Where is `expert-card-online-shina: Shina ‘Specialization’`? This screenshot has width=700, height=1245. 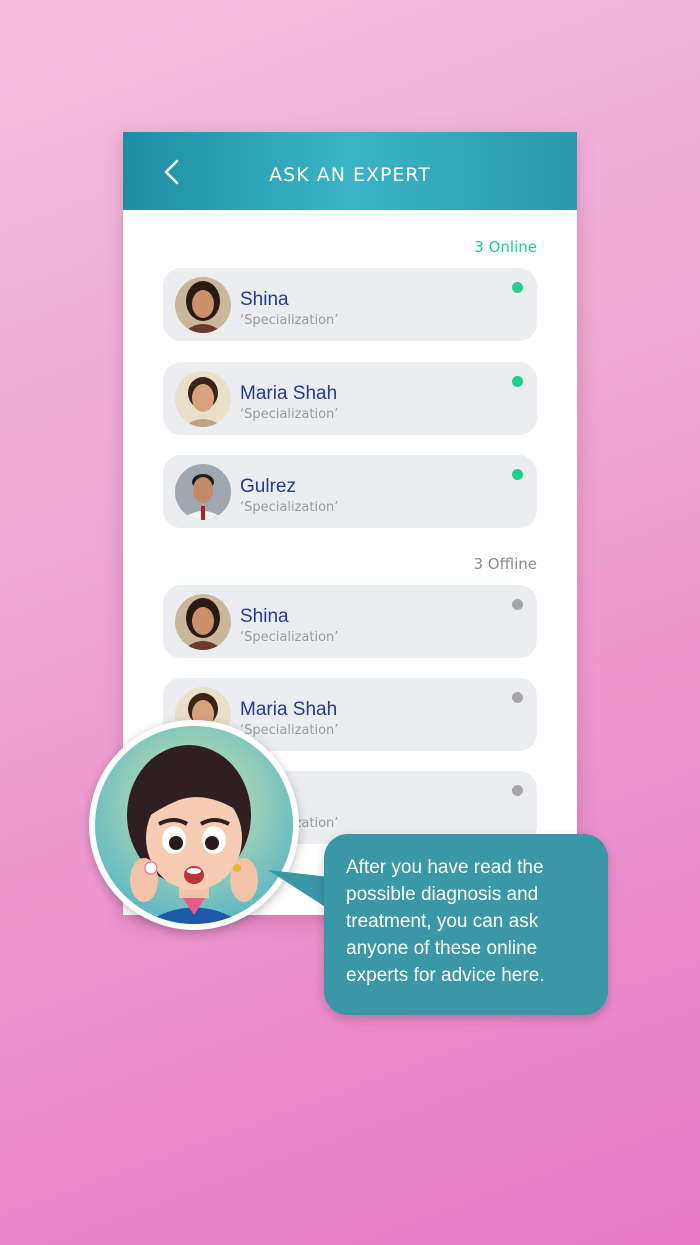
expert-card-online-shina: Shina ‘Specialization’ is located at coordinates (350, 304).